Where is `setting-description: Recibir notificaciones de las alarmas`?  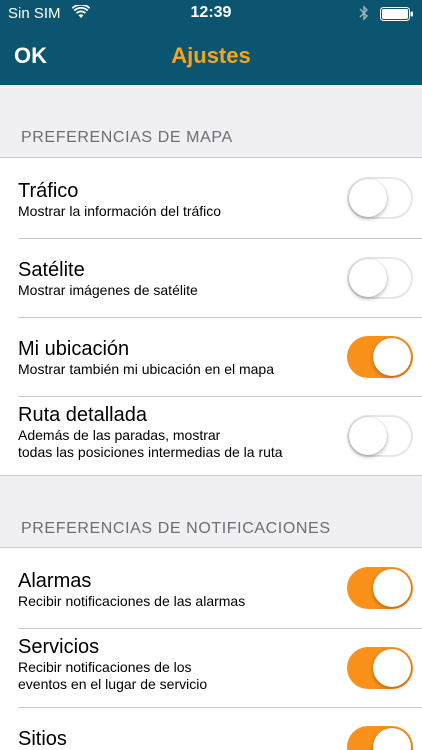 setting-description: Recibir notificaciones de las alarmas is located at coordinates (132, 601).